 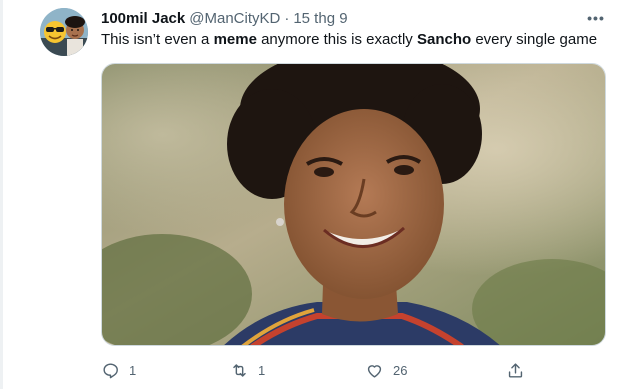 I want to click on reply-button: 1, so click(x=118, y=370).